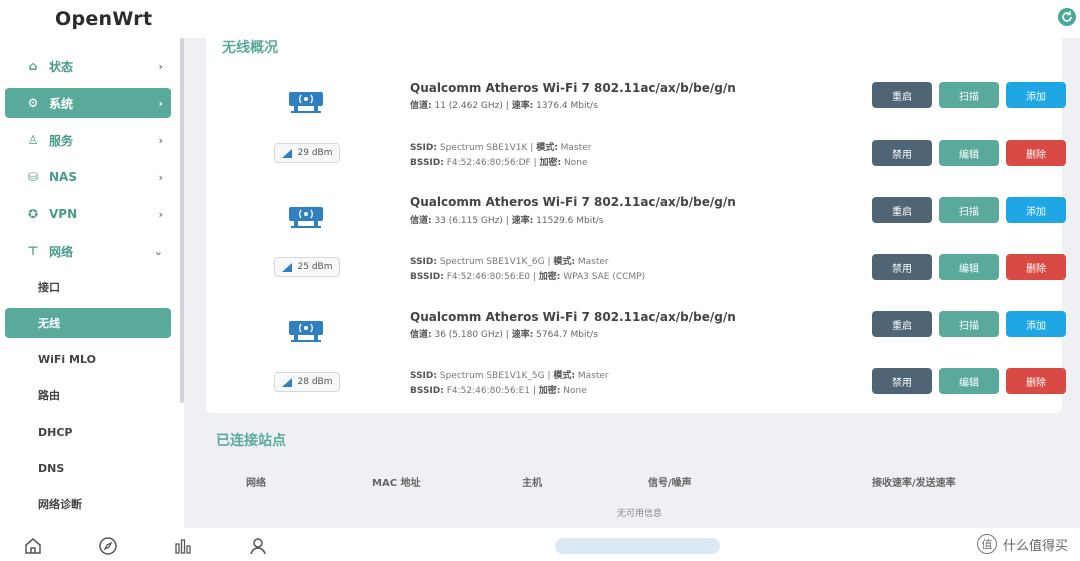  What do you see at coordinates (396, 483) in the screenshot?
I see `column-mac: MAC 地址` at bounding box center [396, 483].